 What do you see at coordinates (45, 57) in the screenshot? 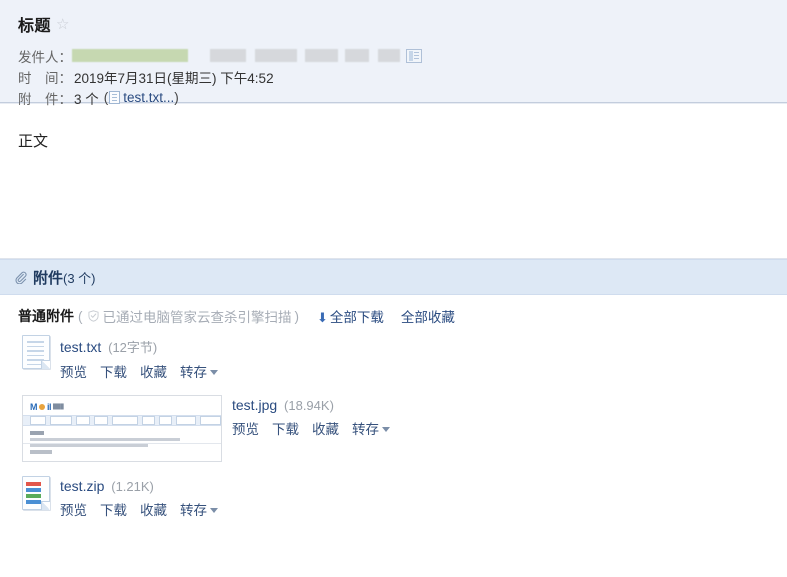
I see `sender-label: 发件人：` at bounding box center [45, 57].